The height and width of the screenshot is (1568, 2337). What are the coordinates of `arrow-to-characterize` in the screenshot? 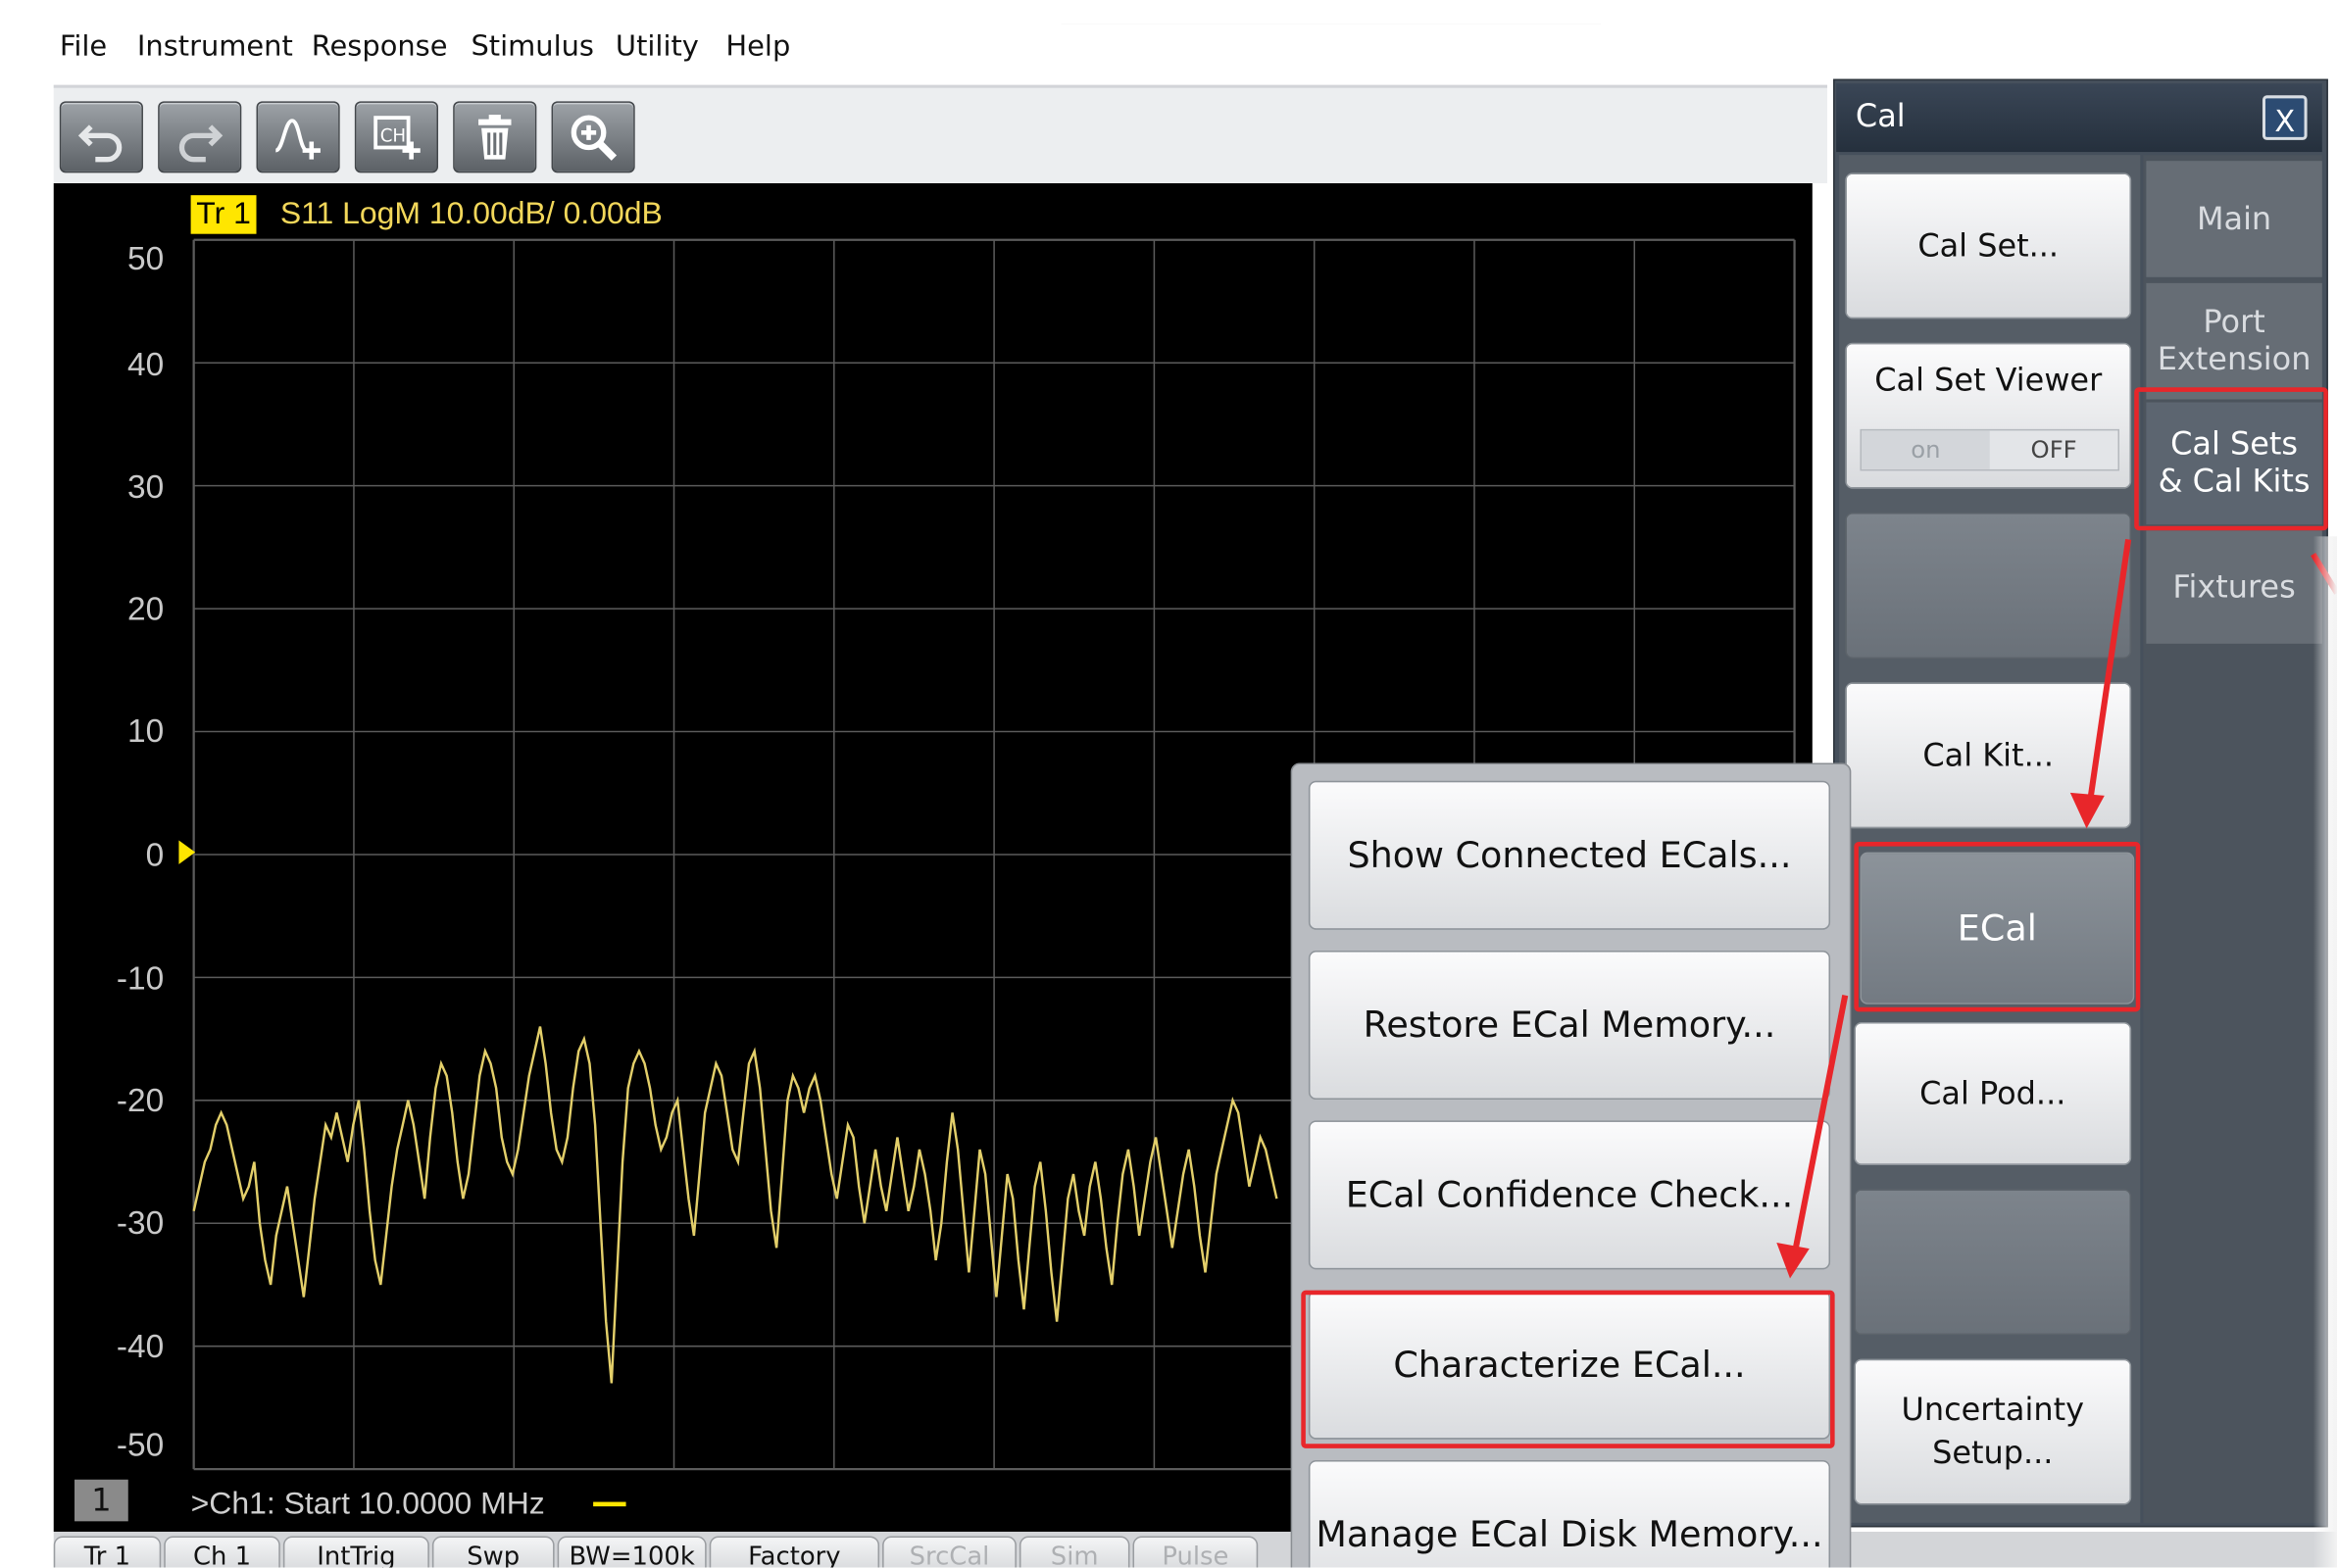 It's located at (1812, 1137).